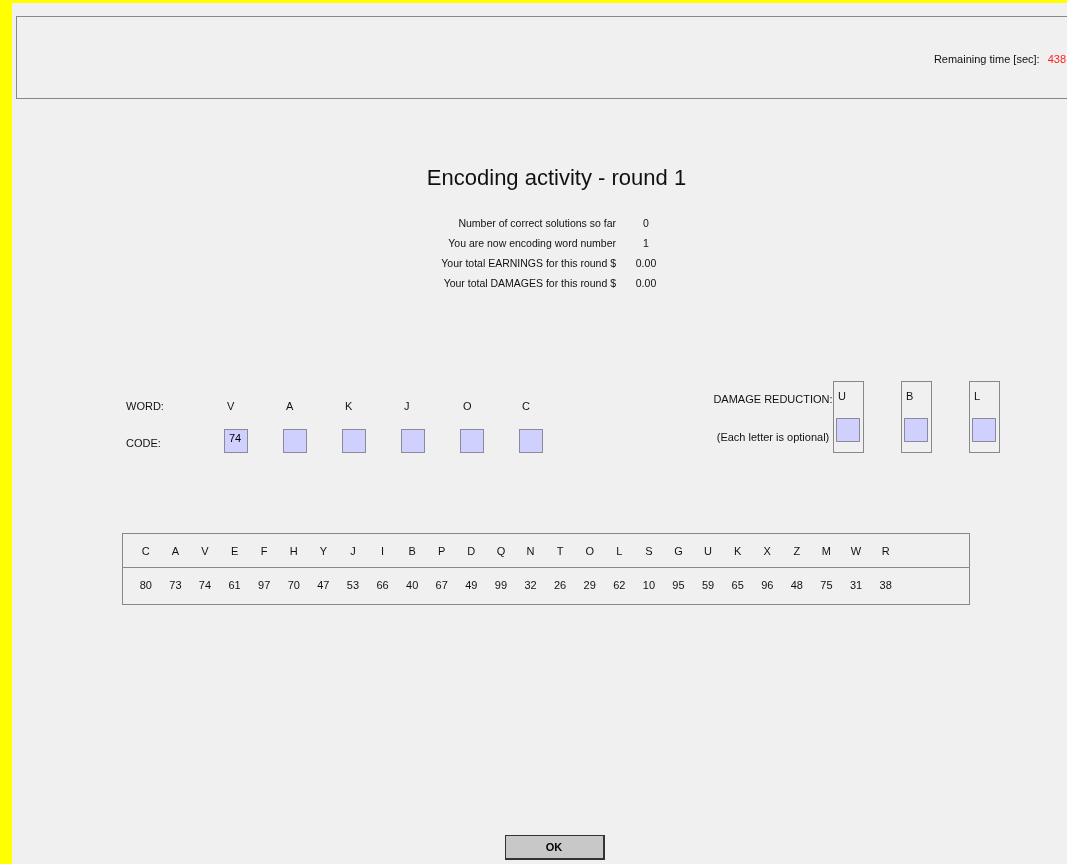 The height and width of the screenshot is (864, 1067). I want to click on word-letter: V, so click(231, 405).